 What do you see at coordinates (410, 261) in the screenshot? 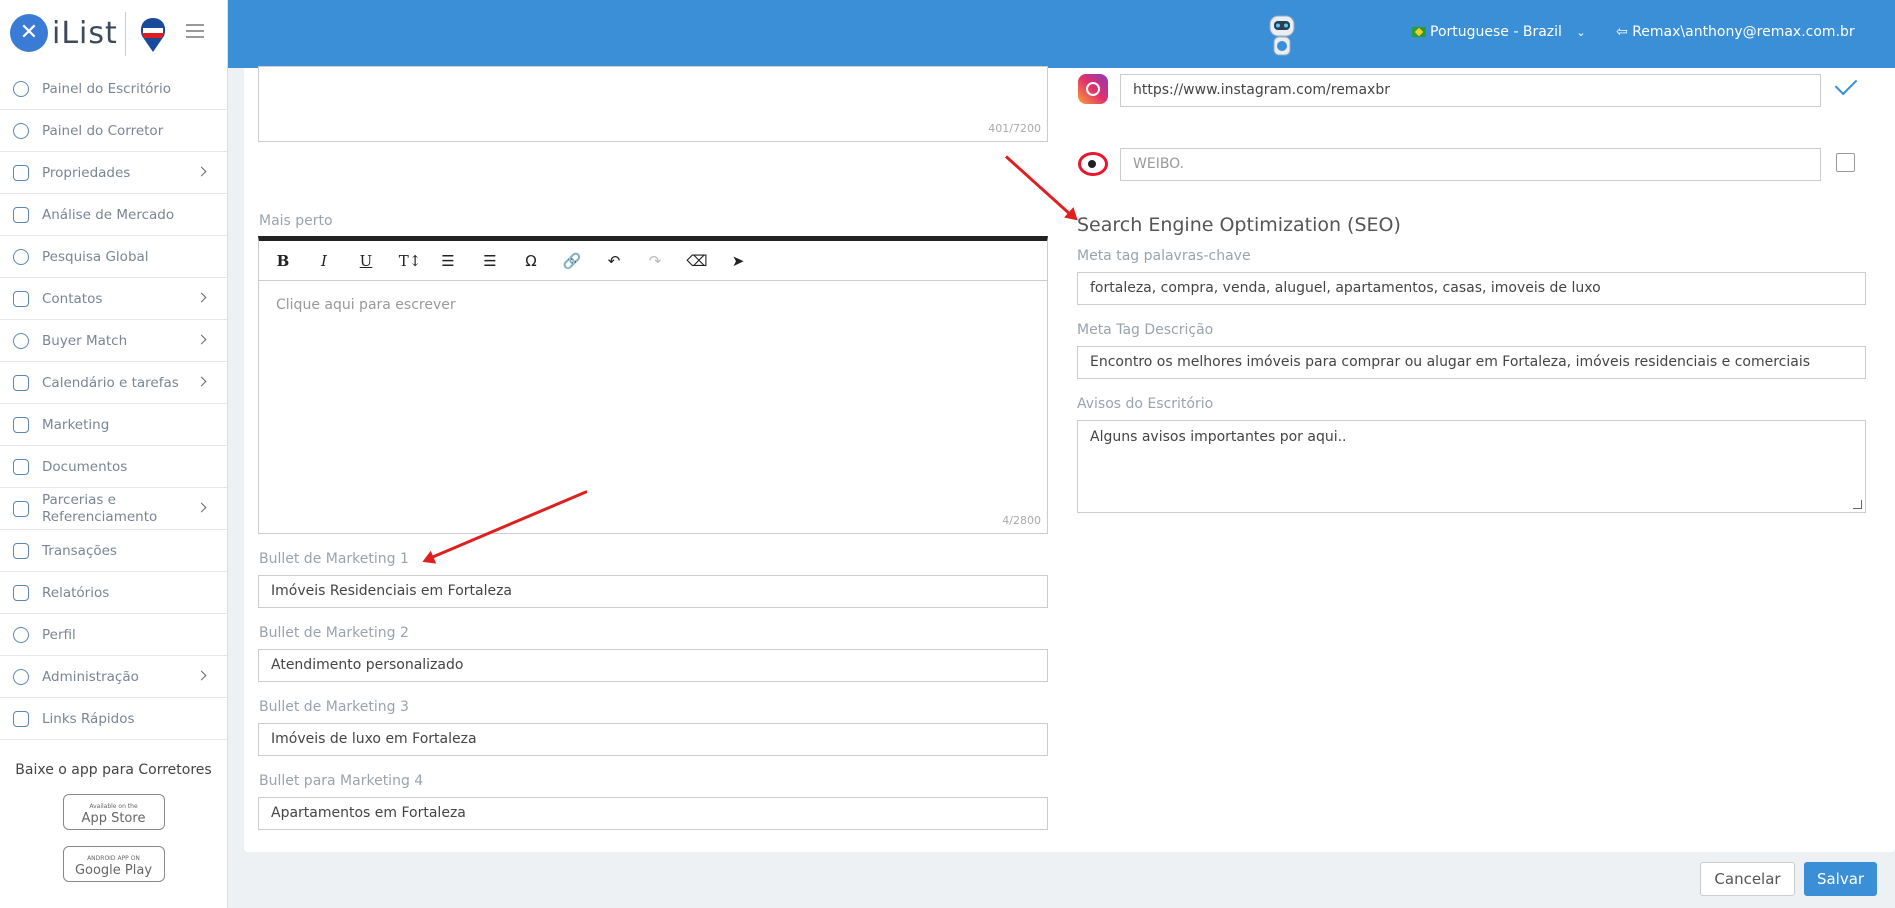
I see `font-size-button: T↕` at bounding box center [410, 261].